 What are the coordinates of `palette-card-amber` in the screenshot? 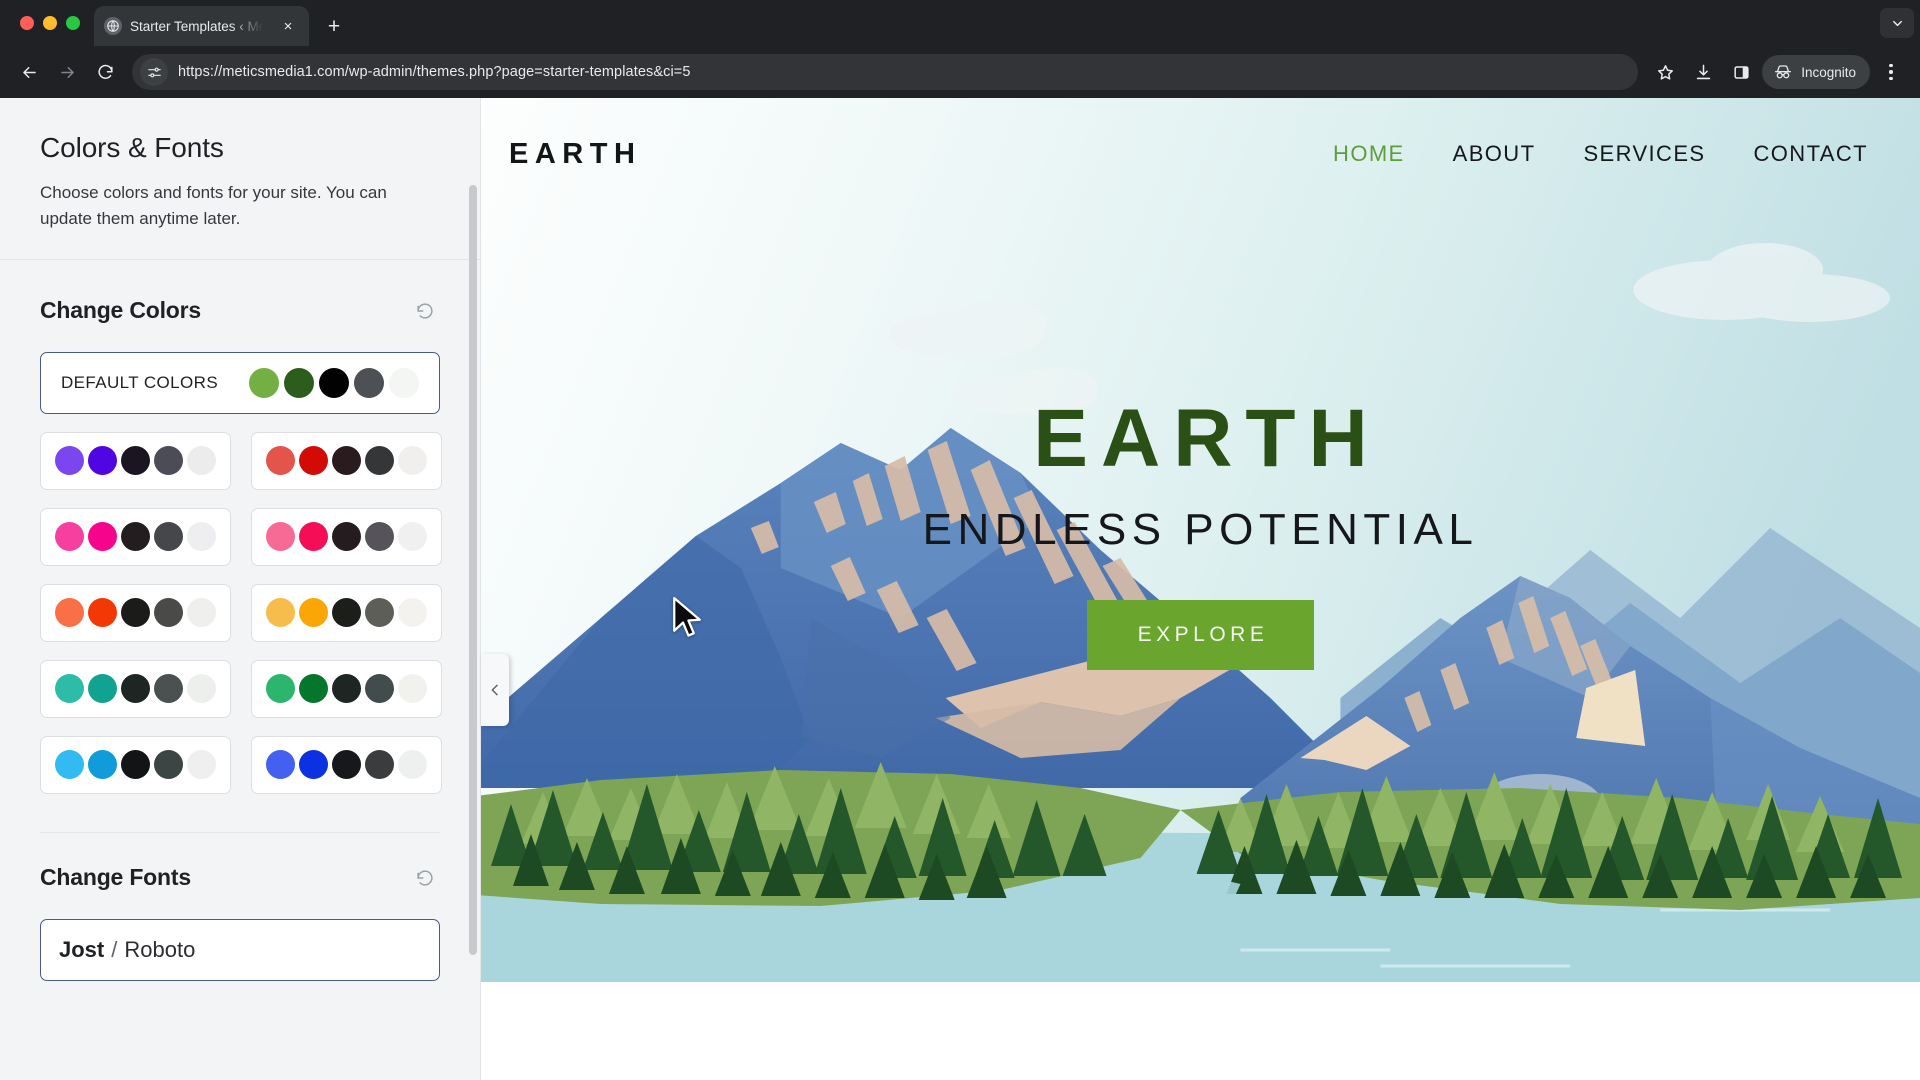 It's located at (346, 612).